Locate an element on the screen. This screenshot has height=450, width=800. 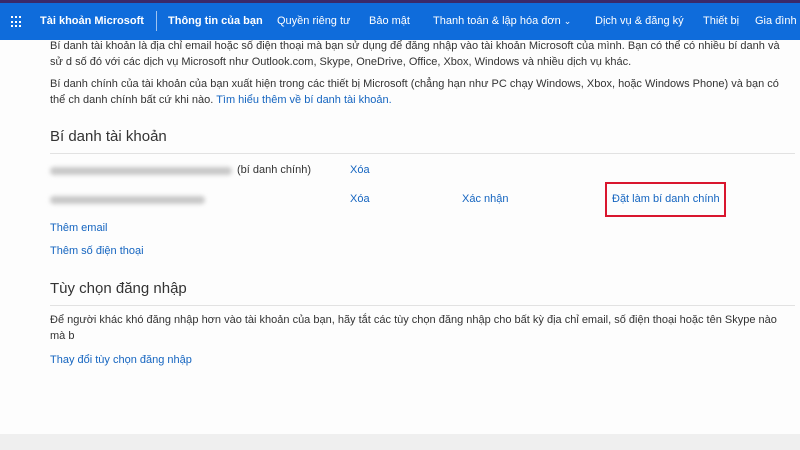
nav-payment-billing: Thanh toán & lập hóa đơn ⌄ is located at coordinates (502, 21).